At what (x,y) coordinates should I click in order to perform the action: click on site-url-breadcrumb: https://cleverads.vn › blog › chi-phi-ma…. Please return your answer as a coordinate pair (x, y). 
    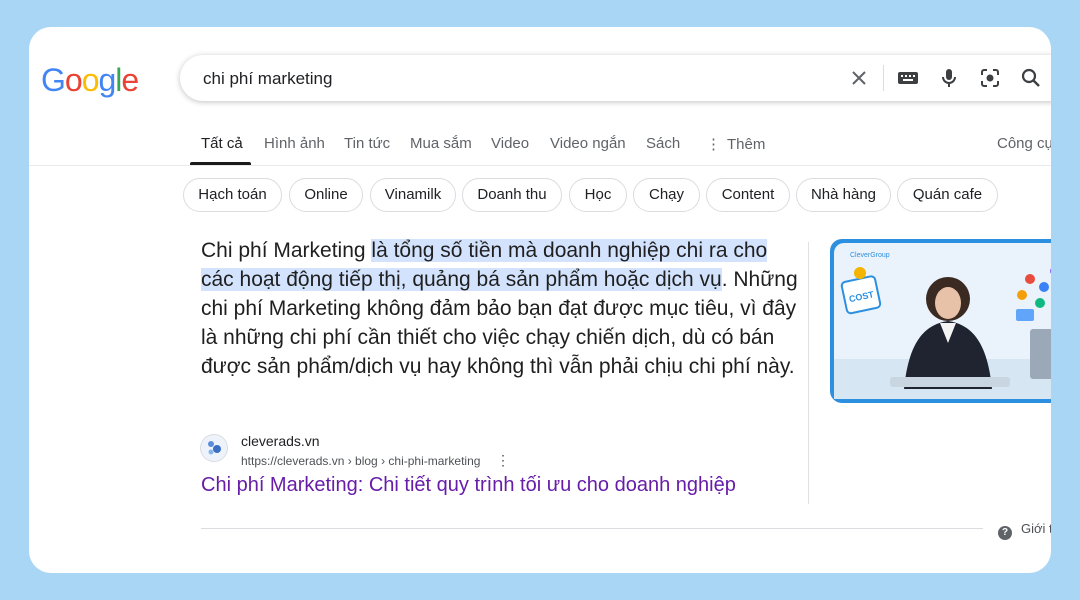
    Looking at the image, I should click on (361, 461).